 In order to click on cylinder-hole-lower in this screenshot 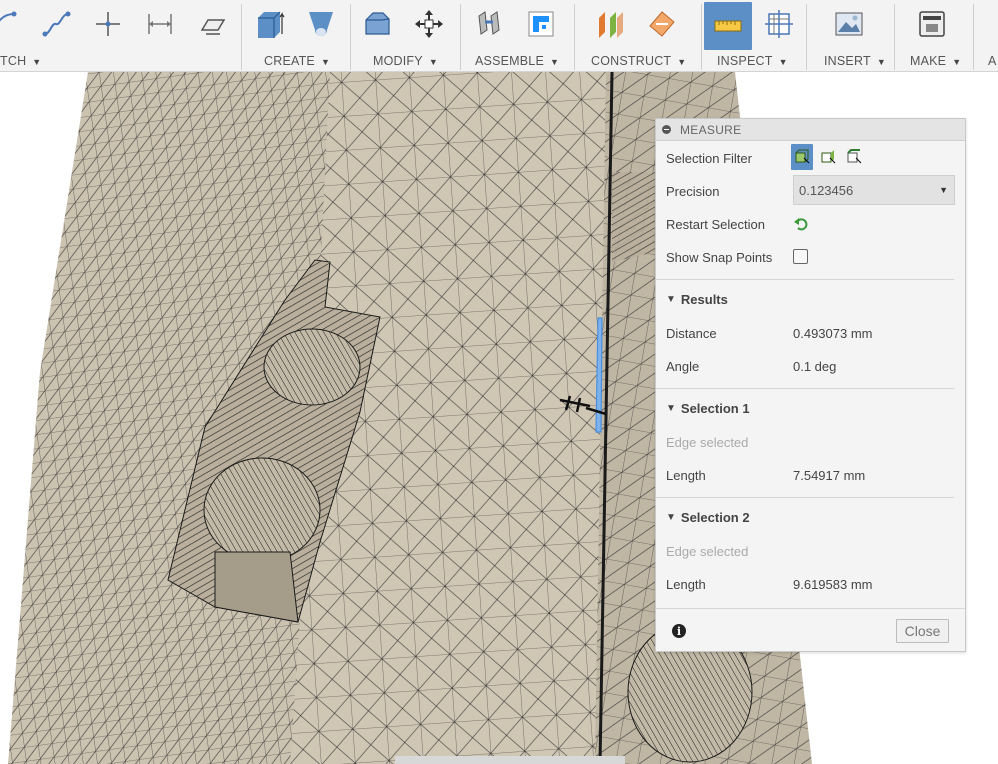, I will do `click(262, 510)`.